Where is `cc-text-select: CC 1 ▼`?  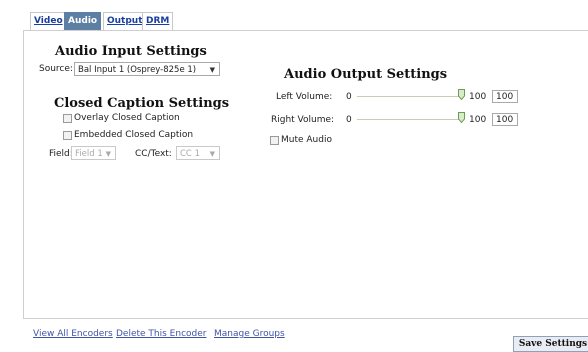
cc-text-select: CC 1 ▼ is located at coordinates (198, 153).